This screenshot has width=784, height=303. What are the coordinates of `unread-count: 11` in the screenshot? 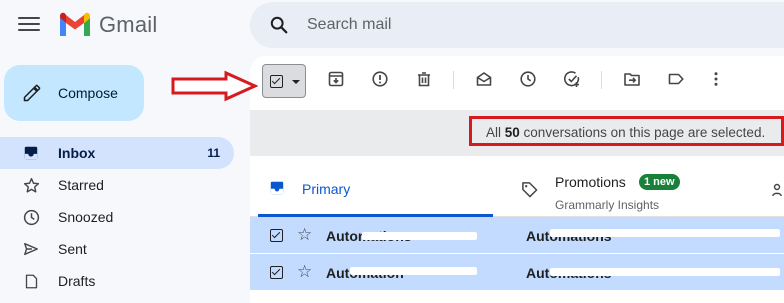 It's located at (213, 153).